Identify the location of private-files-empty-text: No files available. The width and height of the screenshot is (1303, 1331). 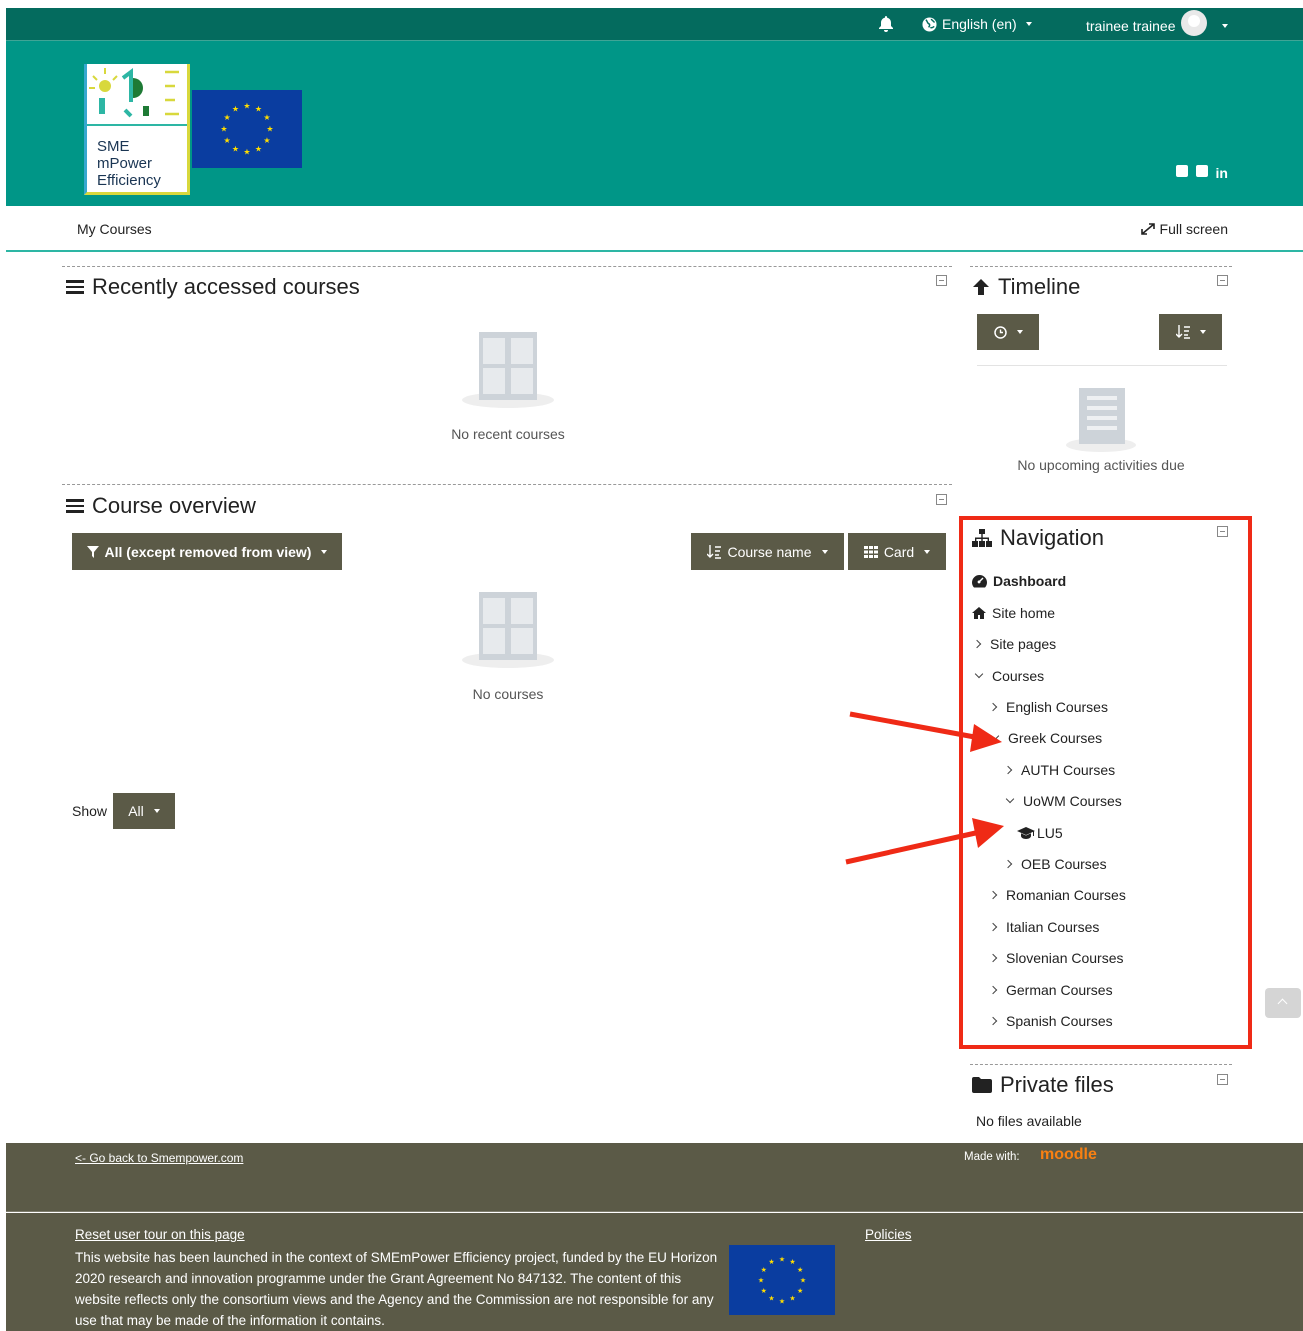
(1029, 1121).